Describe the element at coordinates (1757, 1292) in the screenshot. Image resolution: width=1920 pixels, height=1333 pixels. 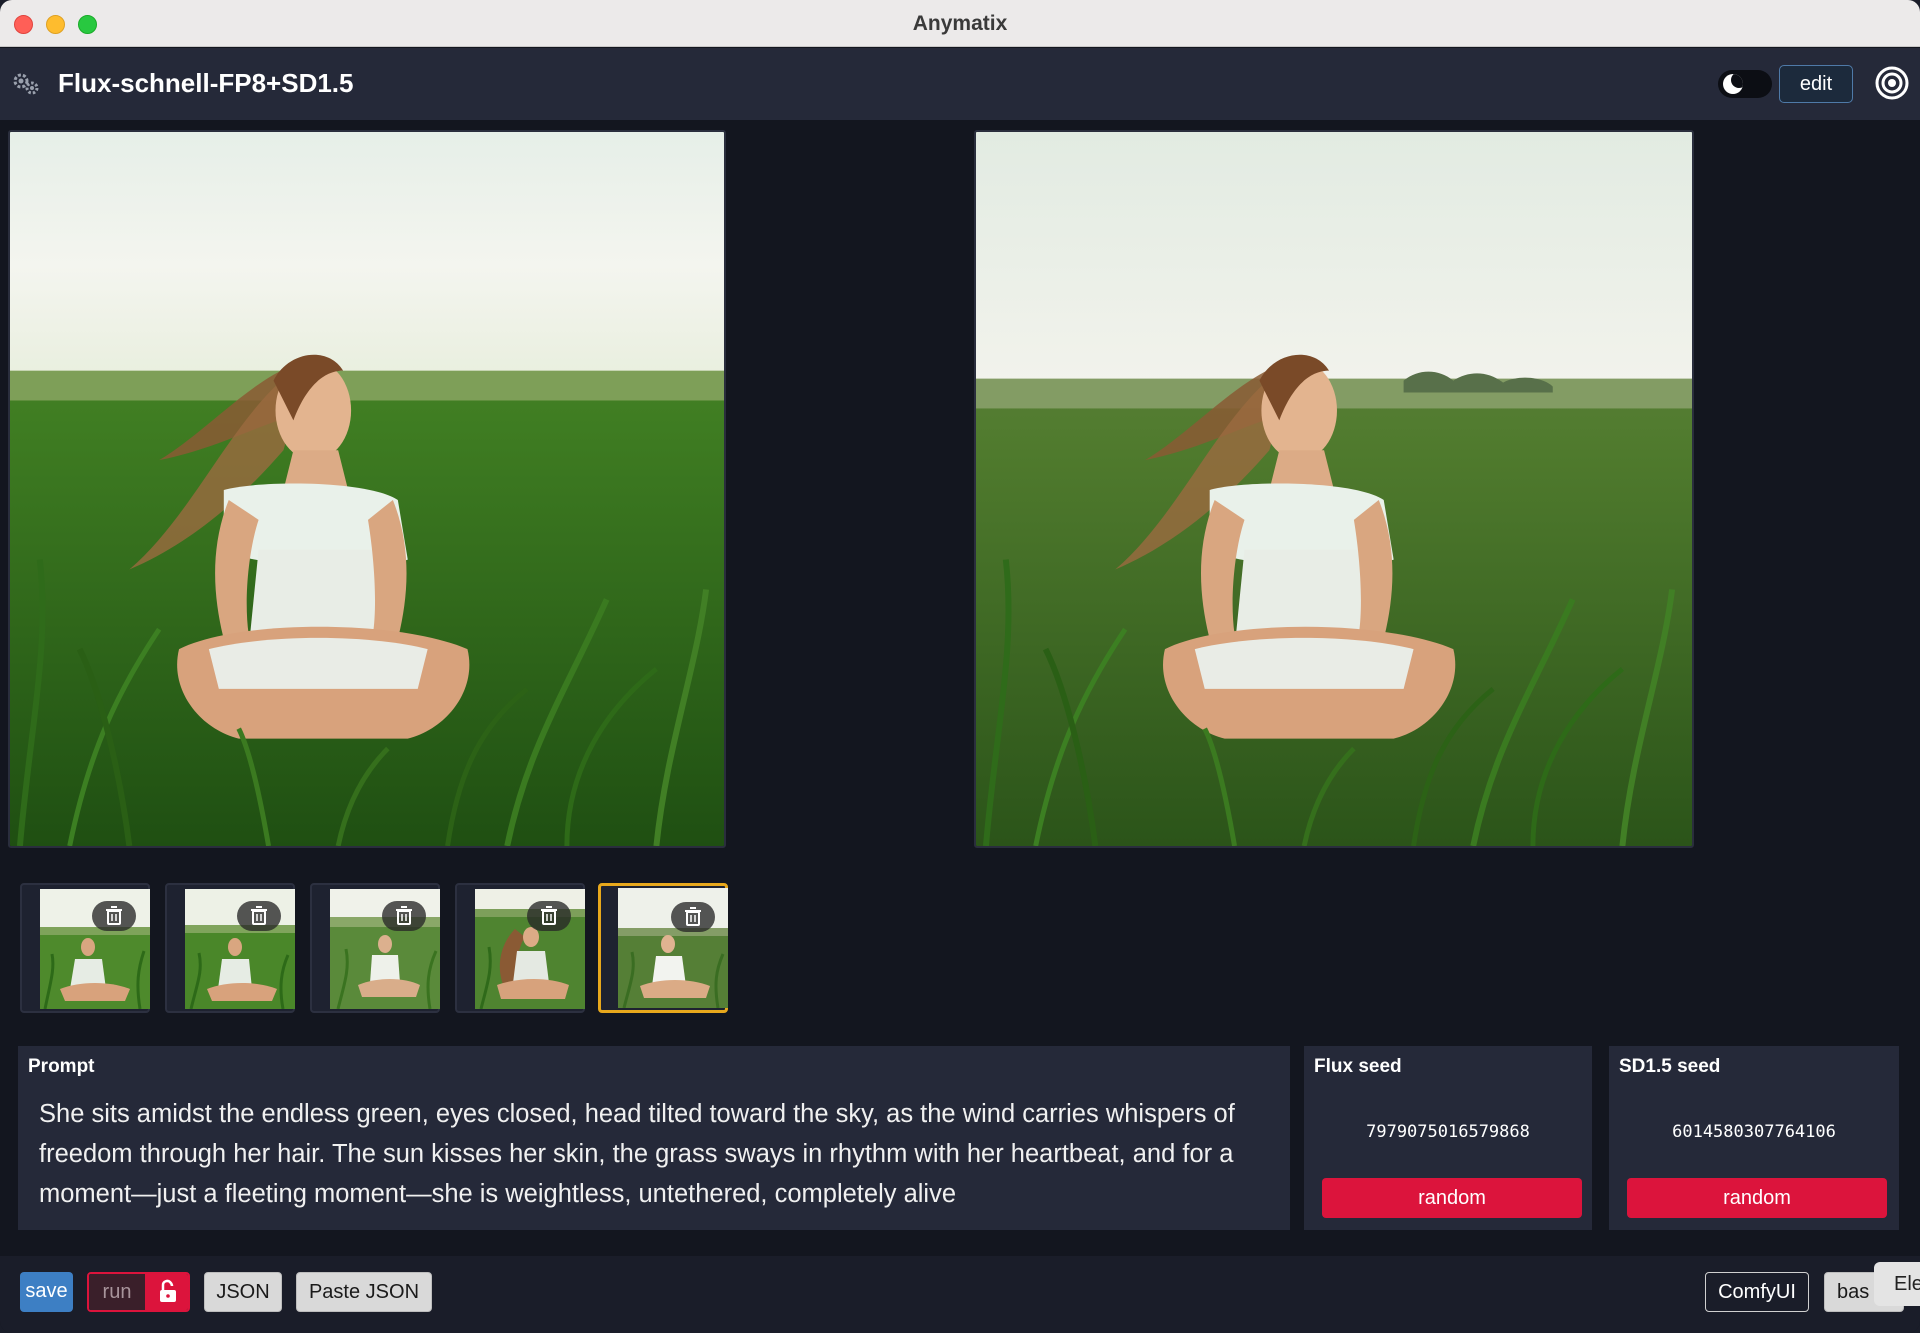
I see `comfyui-button: ComfyUI` at that location.